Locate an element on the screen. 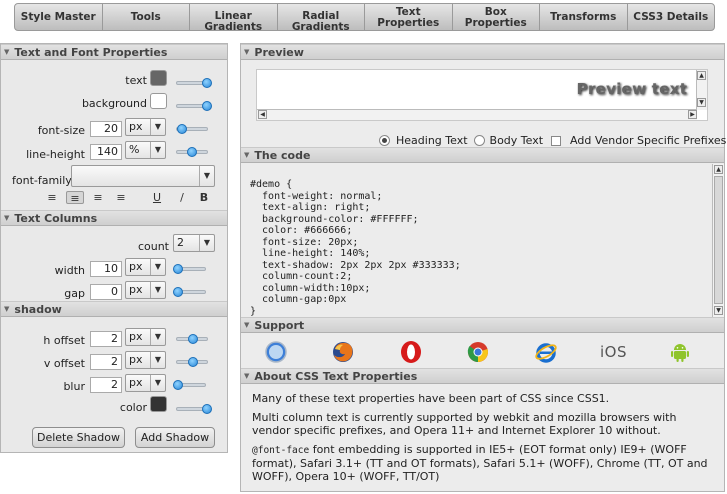  code-scrollbar: ▲ ▼ is located at coordinates (718, 240).